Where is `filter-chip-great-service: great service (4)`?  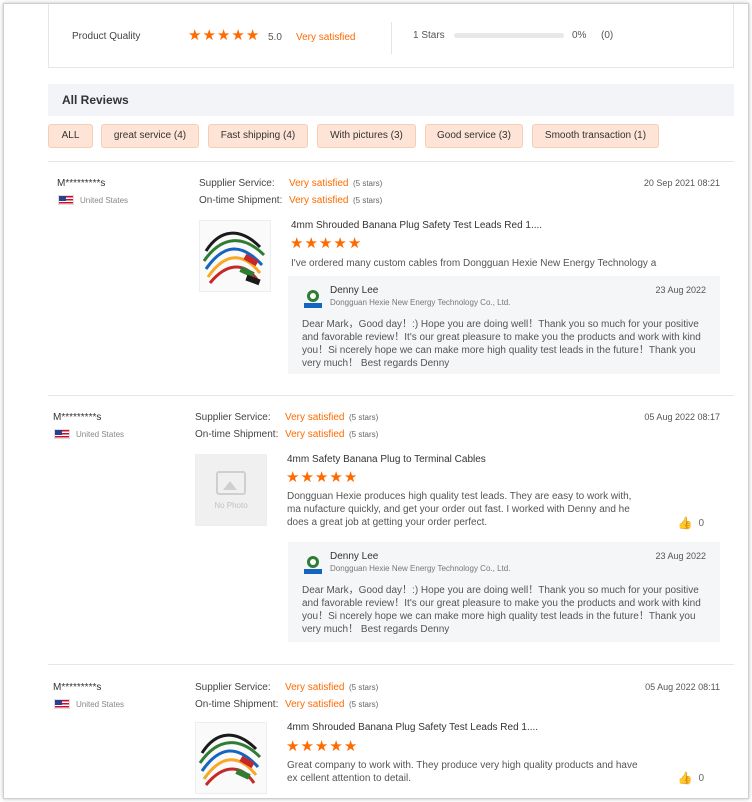 filter-chip-great-service: great service (4) is located at coordinates (150, 136).